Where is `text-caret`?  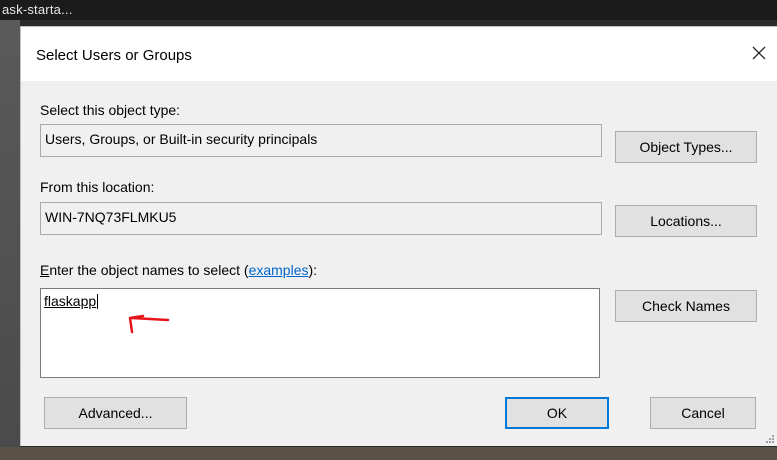
text-caret is located at coordinates (98, 301).